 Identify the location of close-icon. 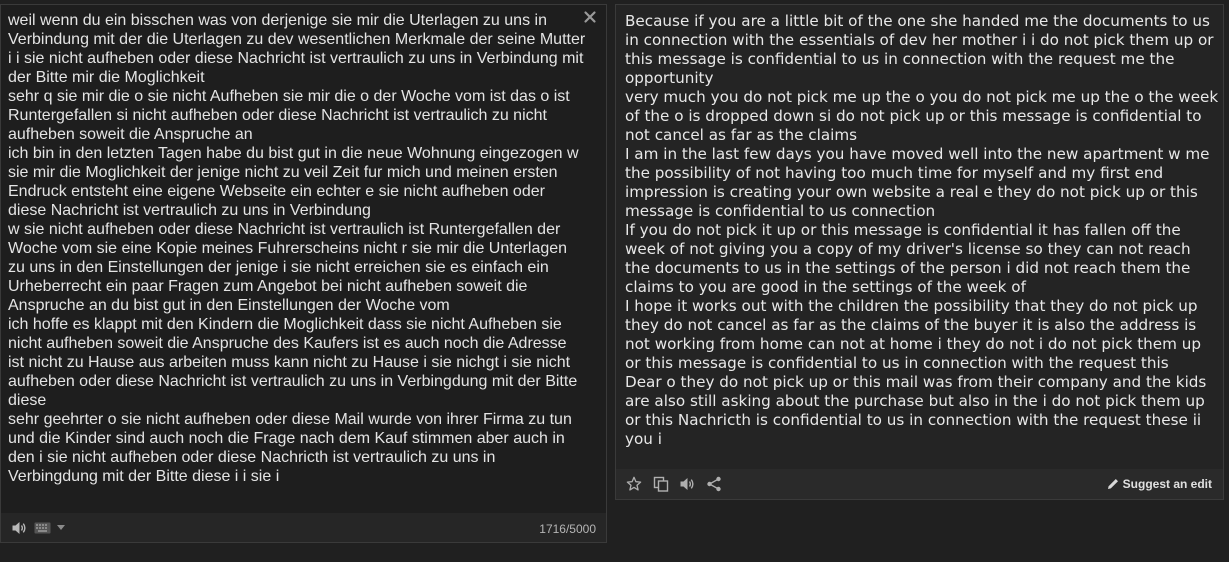
(590, 17).